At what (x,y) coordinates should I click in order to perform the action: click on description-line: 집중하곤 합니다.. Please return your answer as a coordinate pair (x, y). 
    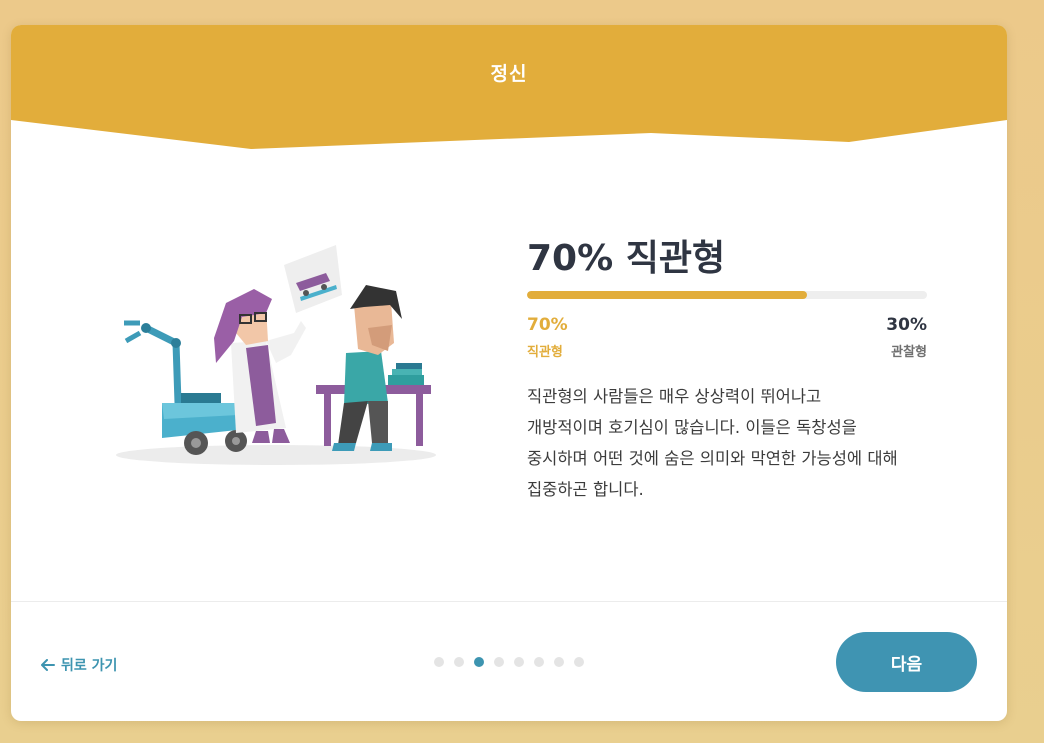
    Looking at the image, I should click on (585, 489).